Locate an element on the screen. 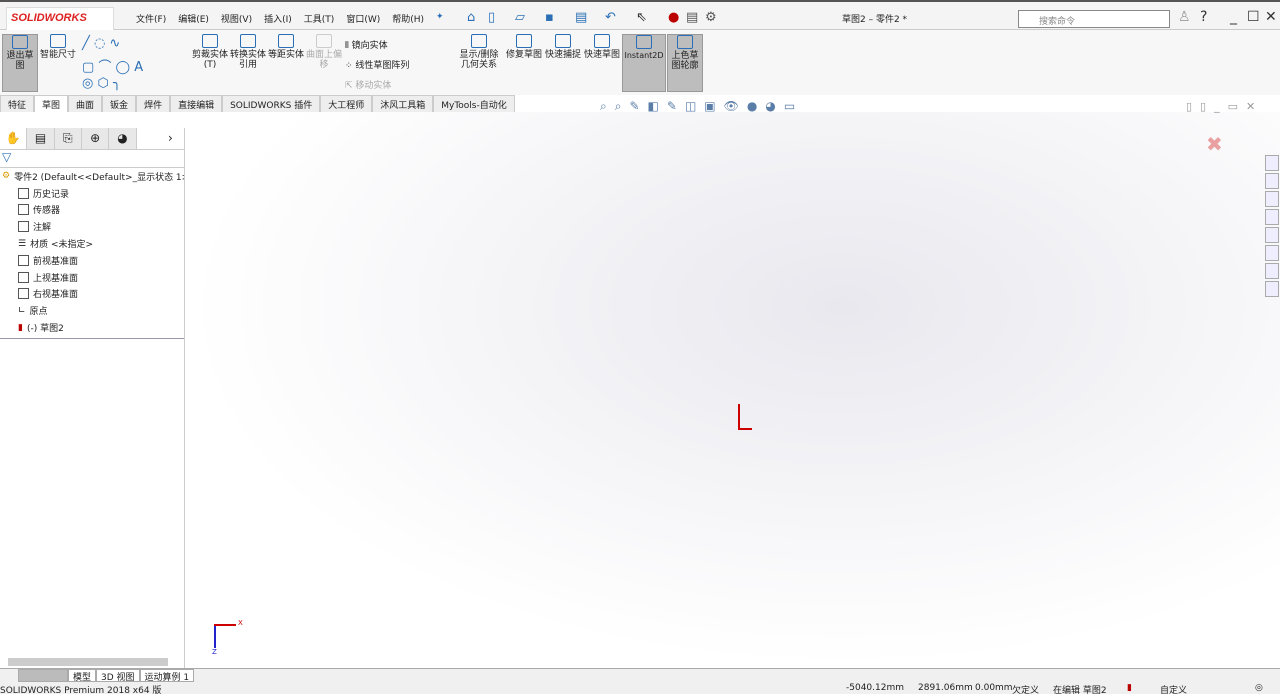 This screenshot has height=696, width=1280. help-icon: ? is located at coordinates (1203, 17).